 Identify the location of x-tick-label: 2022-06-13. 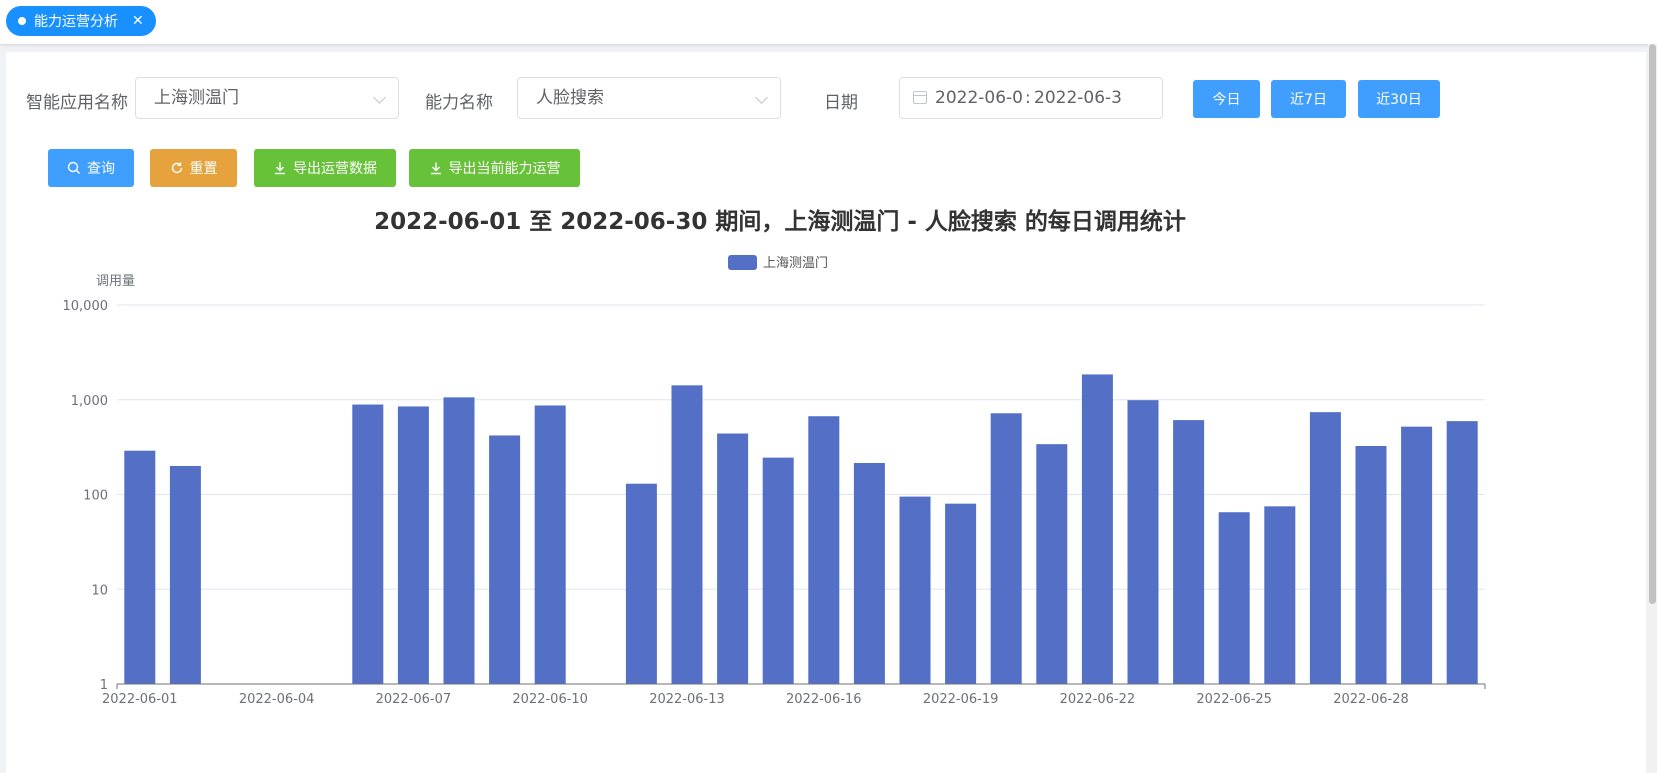
(687, 699).